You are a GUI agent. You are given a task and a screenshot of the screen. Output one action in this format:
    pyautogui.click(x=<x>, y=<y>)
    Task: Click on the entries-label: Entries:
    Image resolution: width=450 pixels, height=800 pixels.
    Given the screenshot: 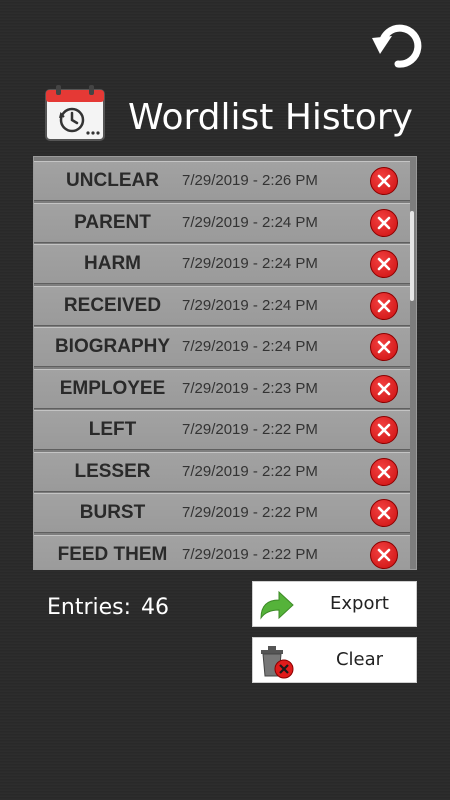 What is the action you would take?
    pyautogui.click(x=89, y=607)
    